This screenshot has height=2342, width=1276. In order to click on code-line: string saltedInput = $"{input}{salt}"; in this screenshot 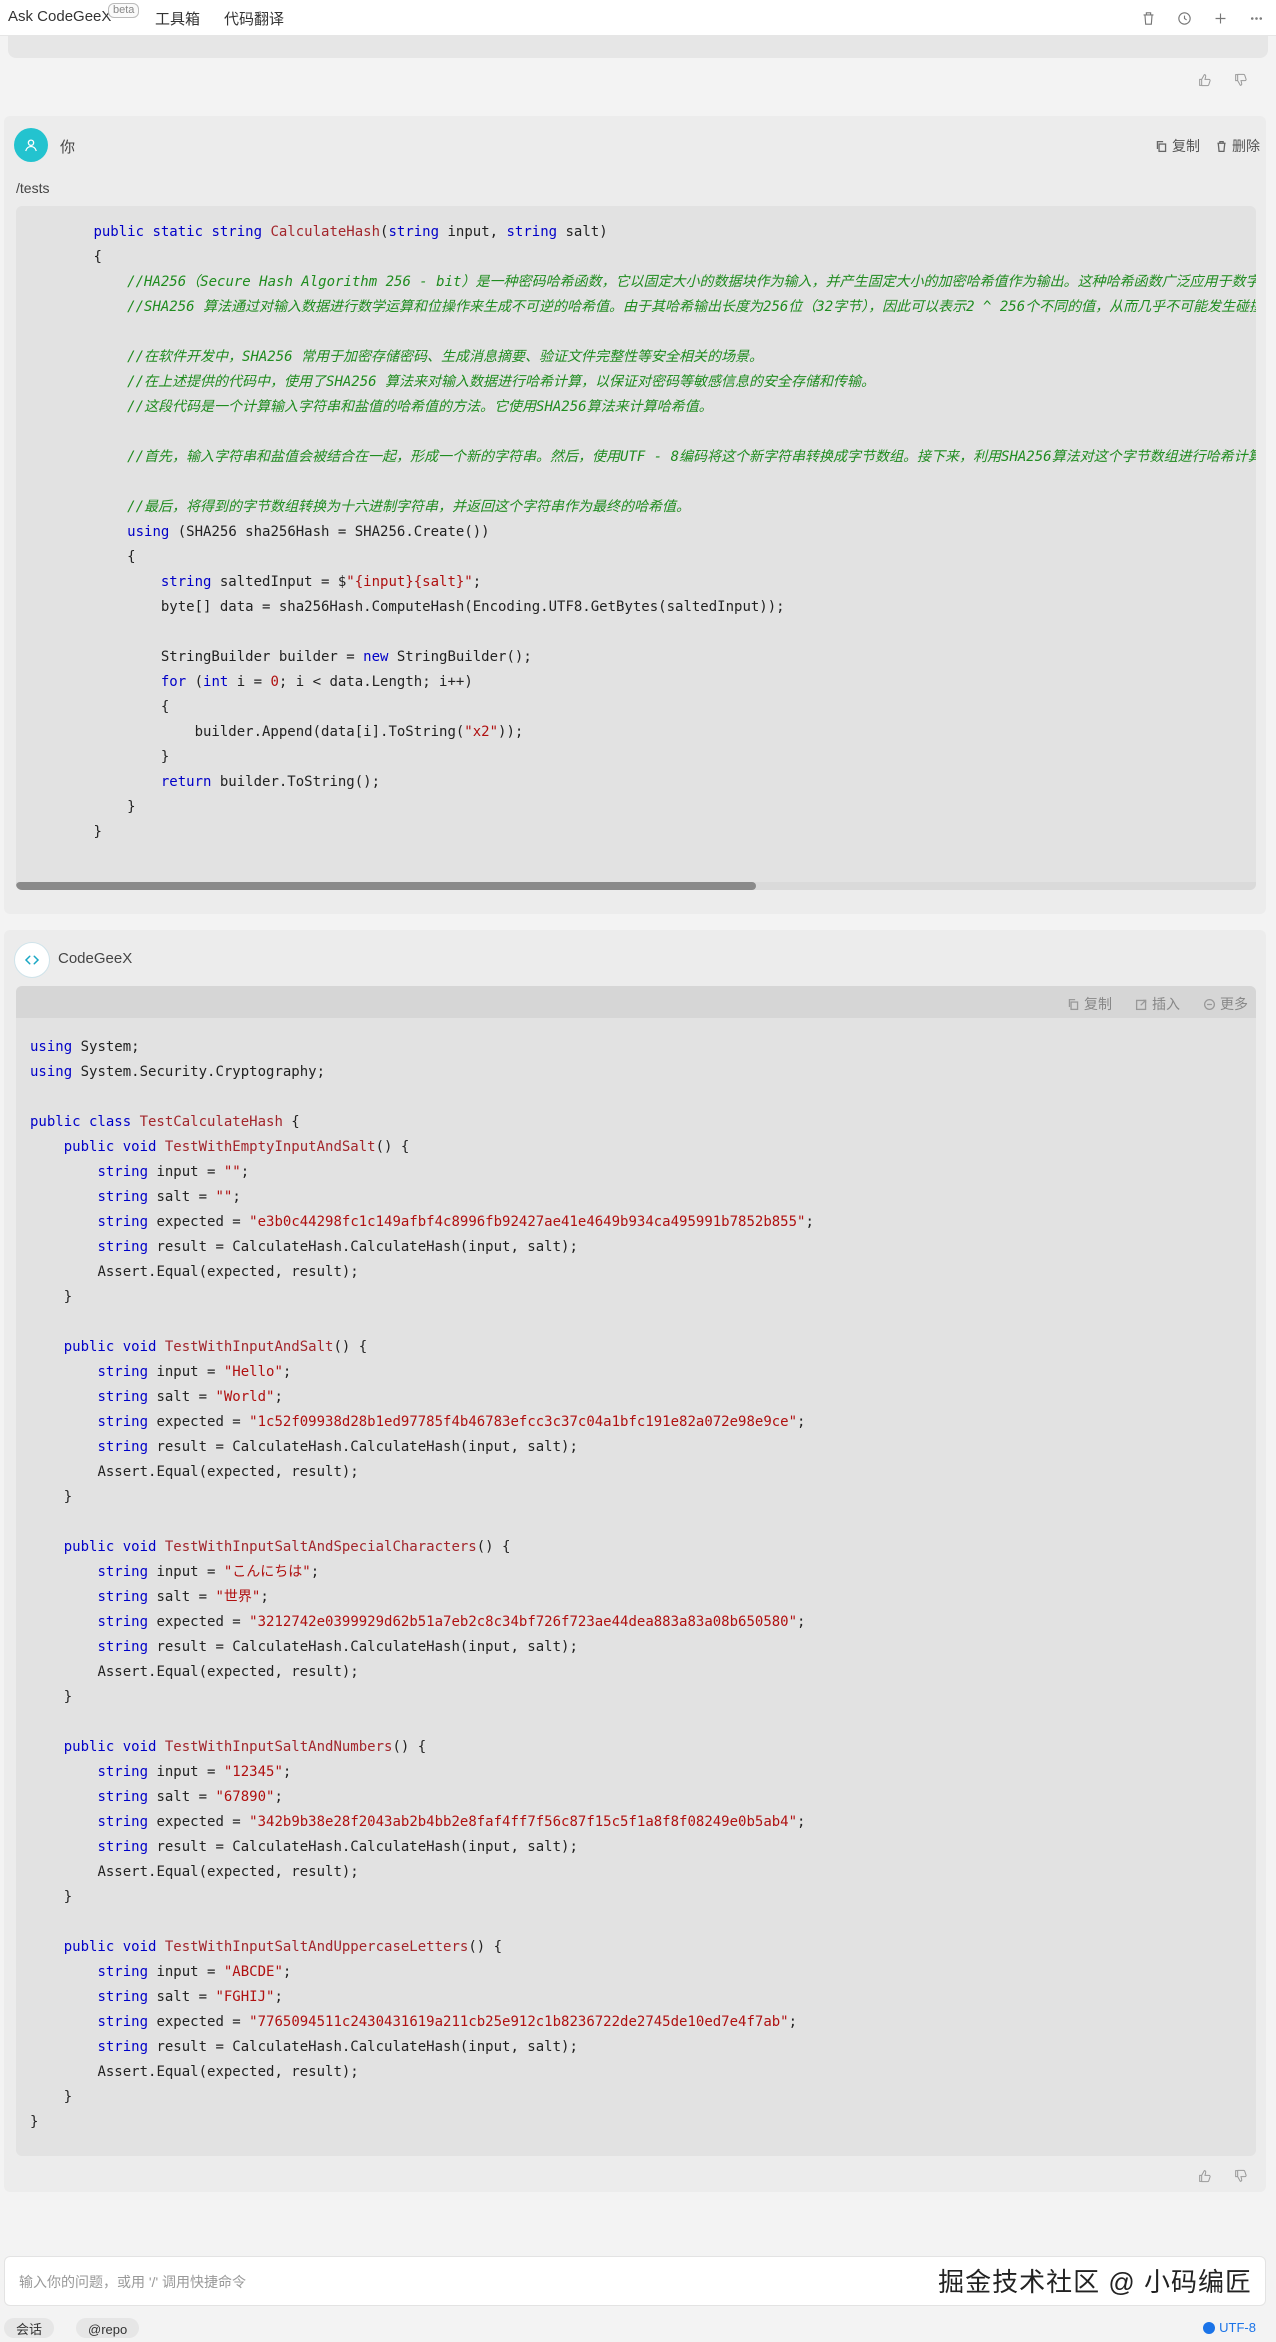, I will do `click(641, 582)`.